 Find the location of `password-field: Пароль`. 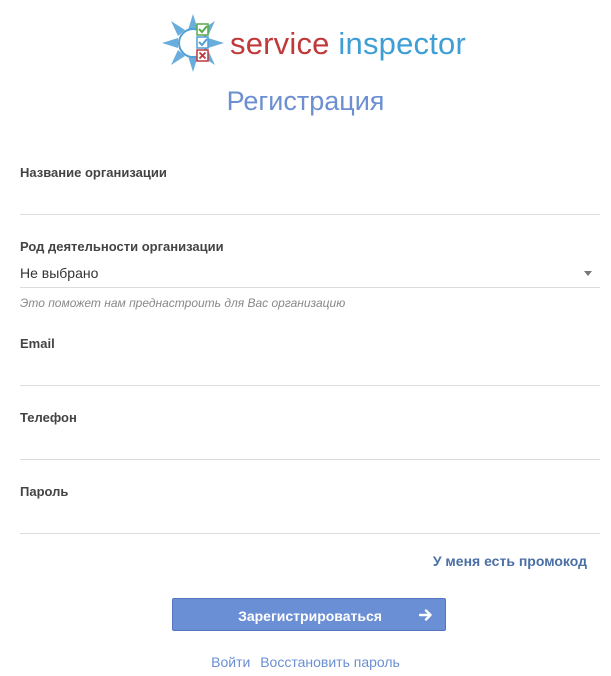

password-field: Пароль is located at coordinates (310, 510).